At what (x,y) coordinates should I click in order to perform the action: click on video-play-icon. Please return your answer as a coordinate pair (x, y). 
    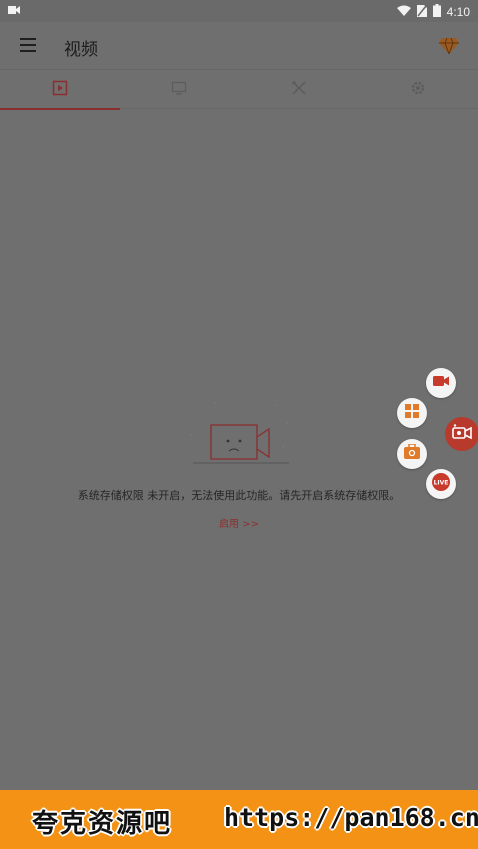
    Looking at the image, I should click on (60, 90).